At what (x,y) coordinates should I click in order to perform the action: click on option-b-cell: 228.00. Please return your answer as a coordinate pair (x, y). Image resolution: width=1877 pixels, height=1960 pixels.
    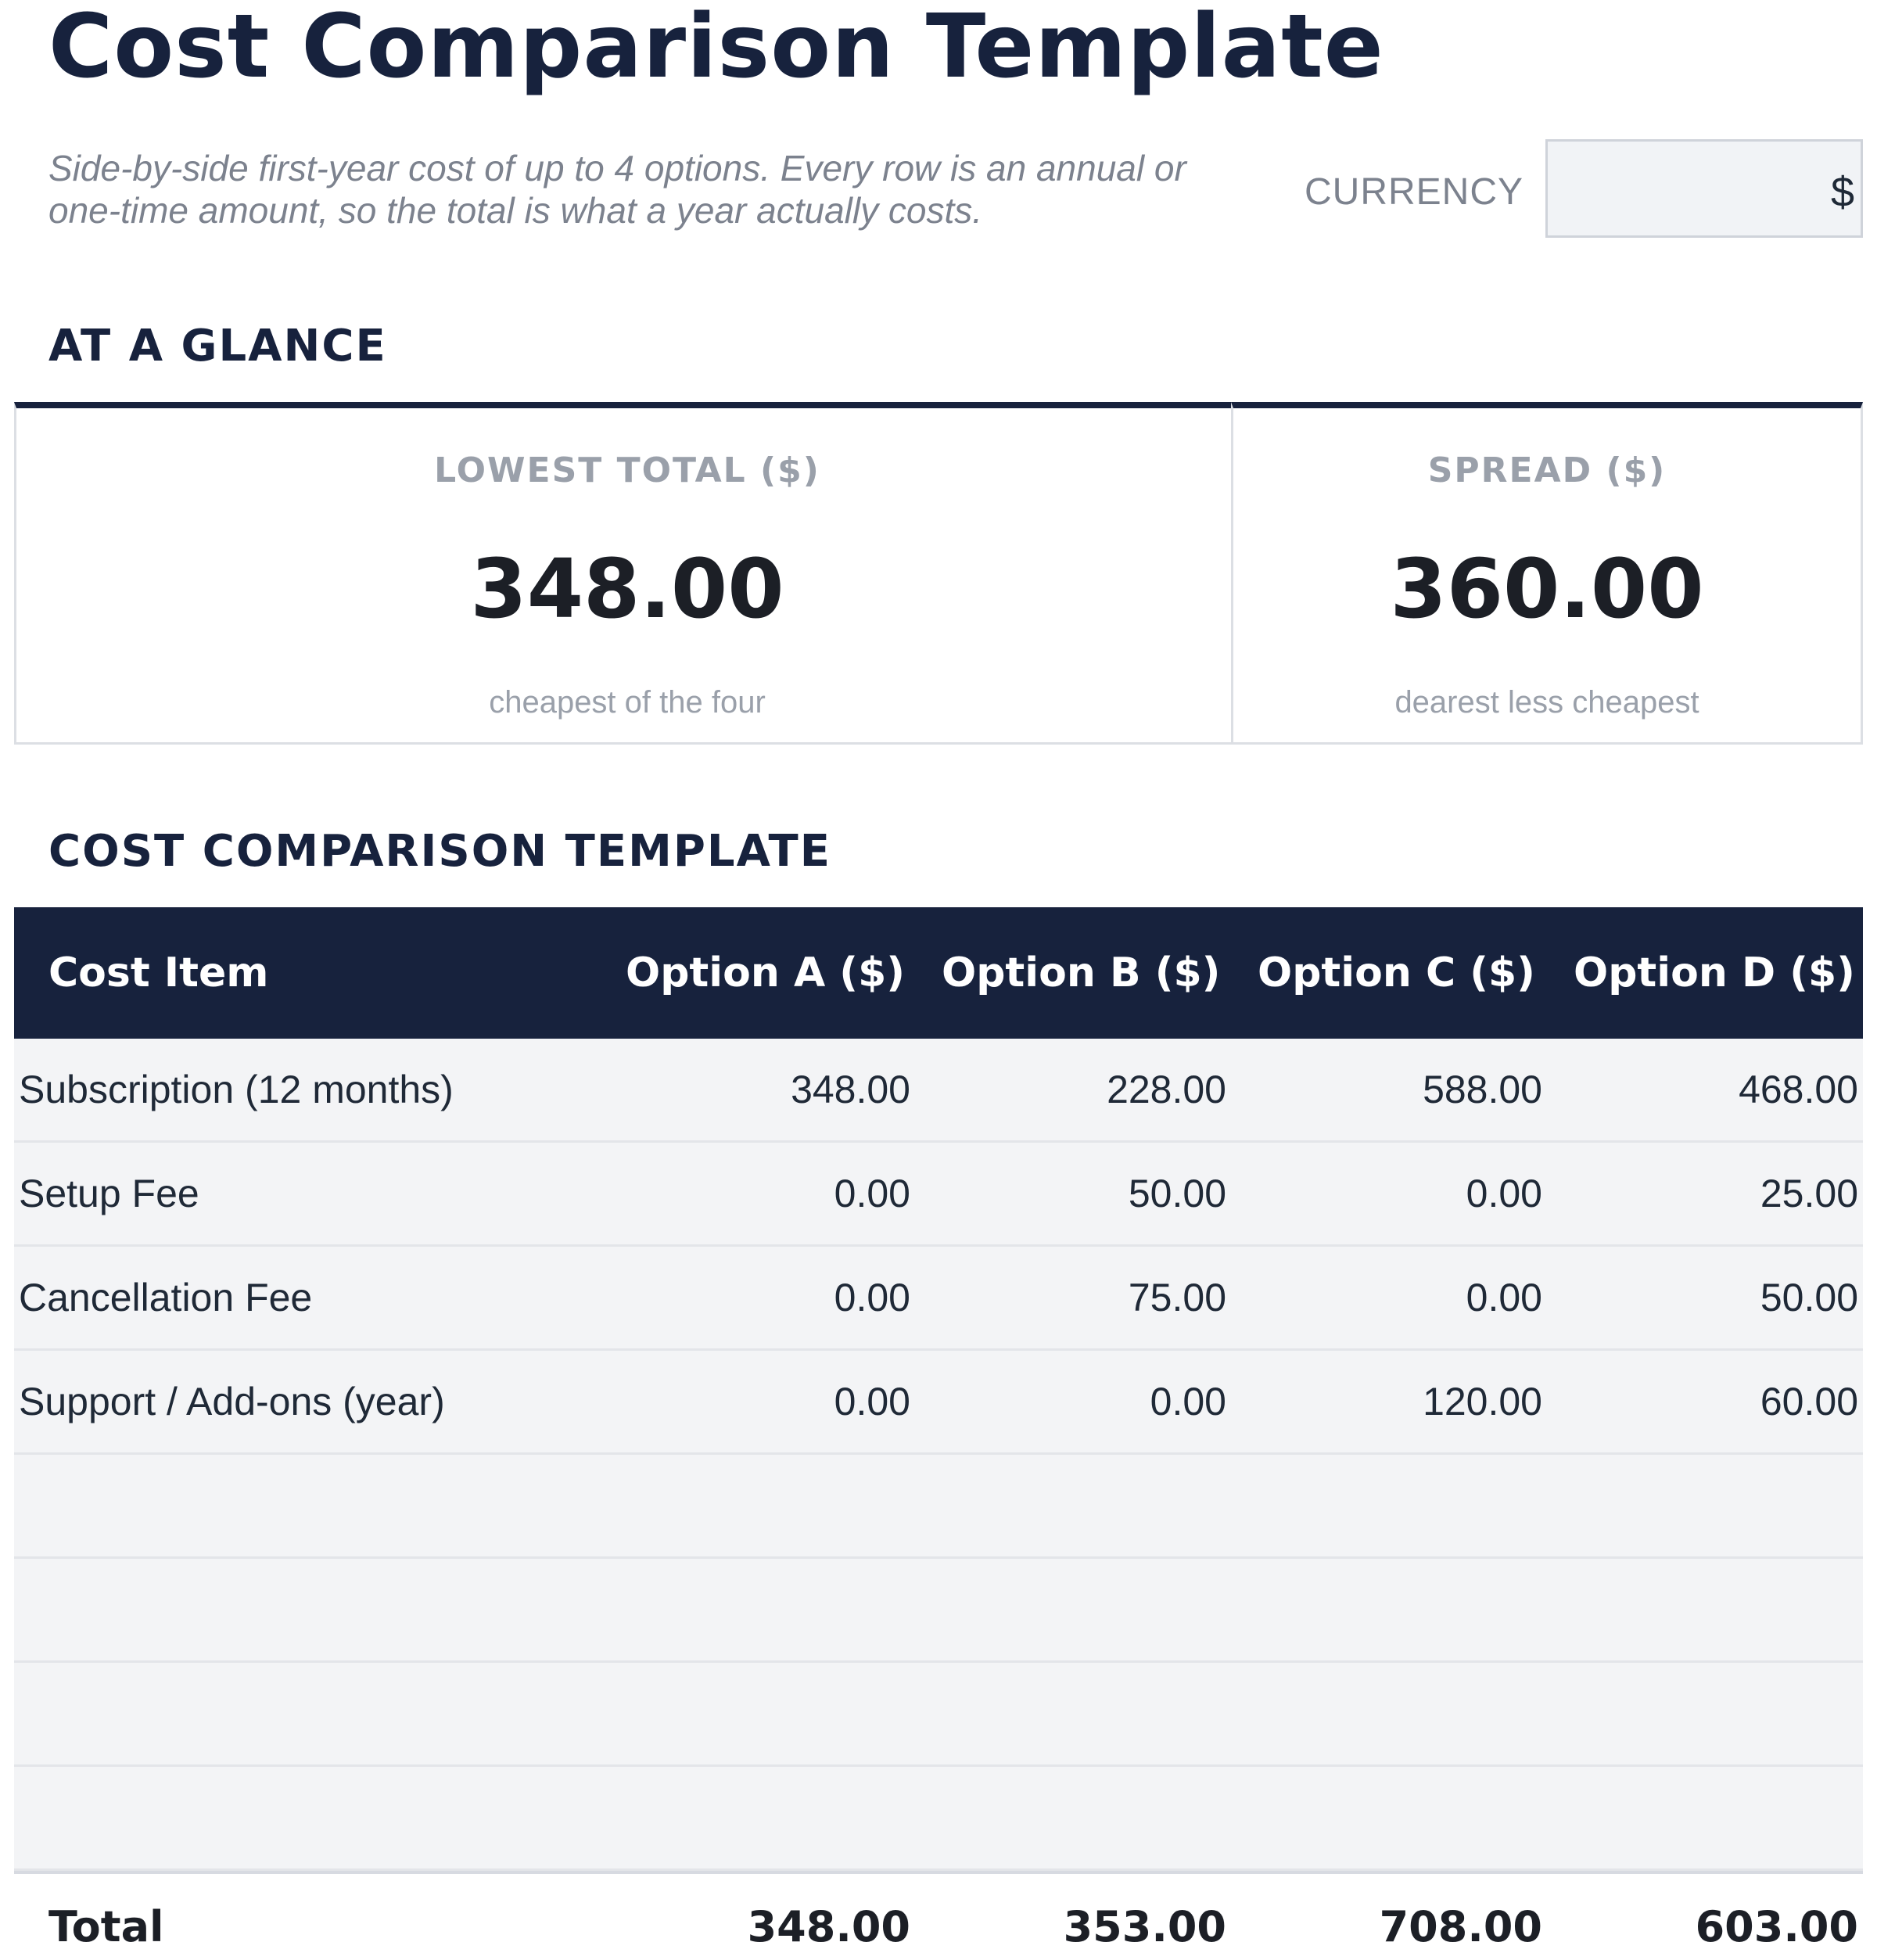
    Looking at the image, I should click on (1069, 1089).